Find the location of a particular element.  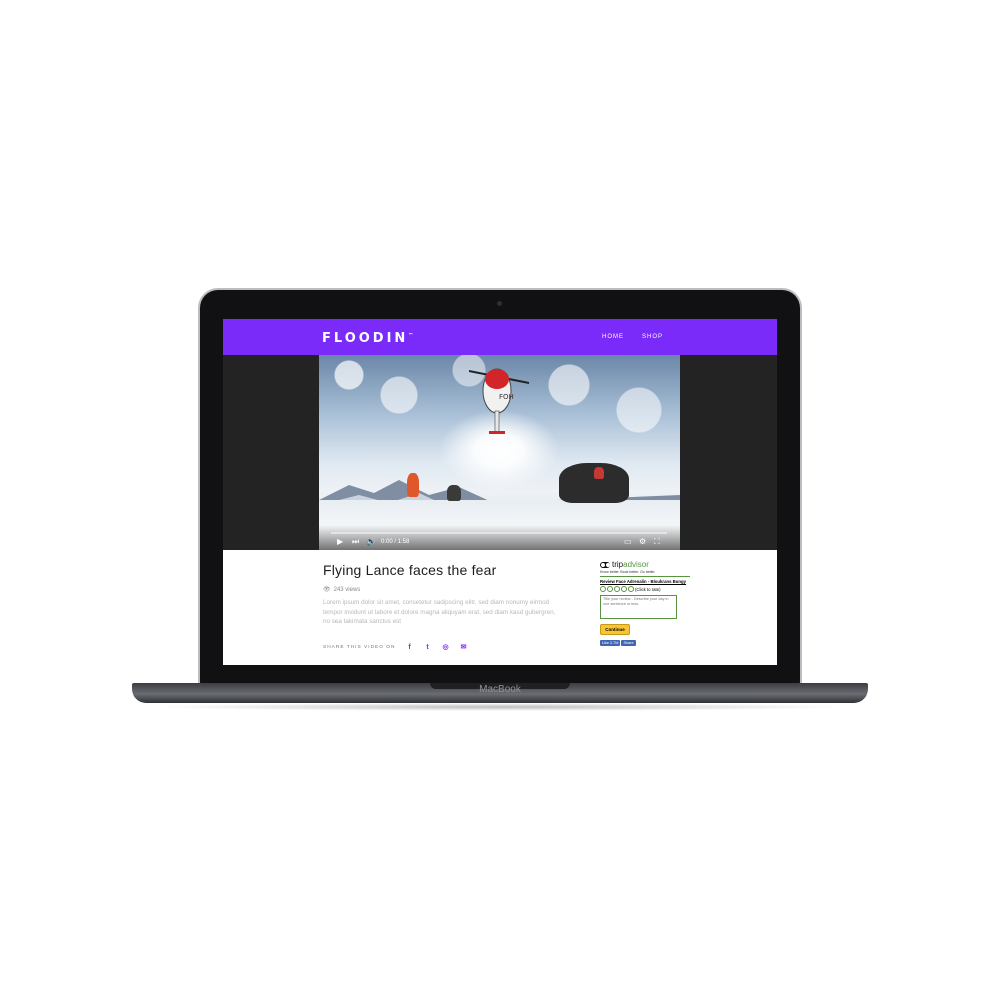

site-logo: FLOODIN™ is located at coordinates (367, 338).